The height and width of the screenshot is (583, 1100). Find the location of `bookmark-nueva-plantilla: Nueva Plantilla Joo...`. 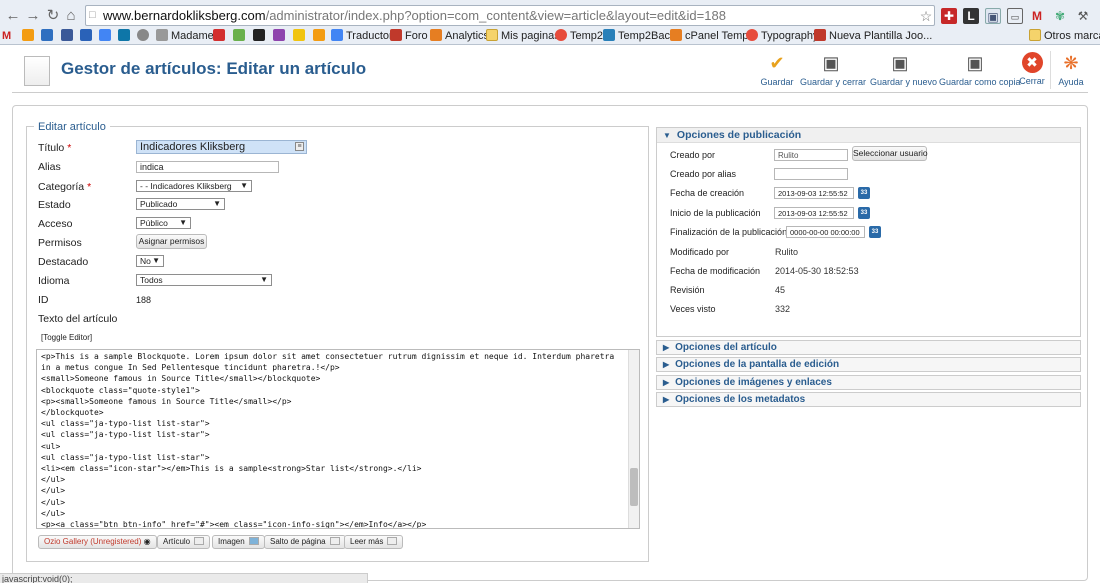

bookmark-nueva-plantilla: Nueva Plantilla Joo... is located at coordinates (873, 36).